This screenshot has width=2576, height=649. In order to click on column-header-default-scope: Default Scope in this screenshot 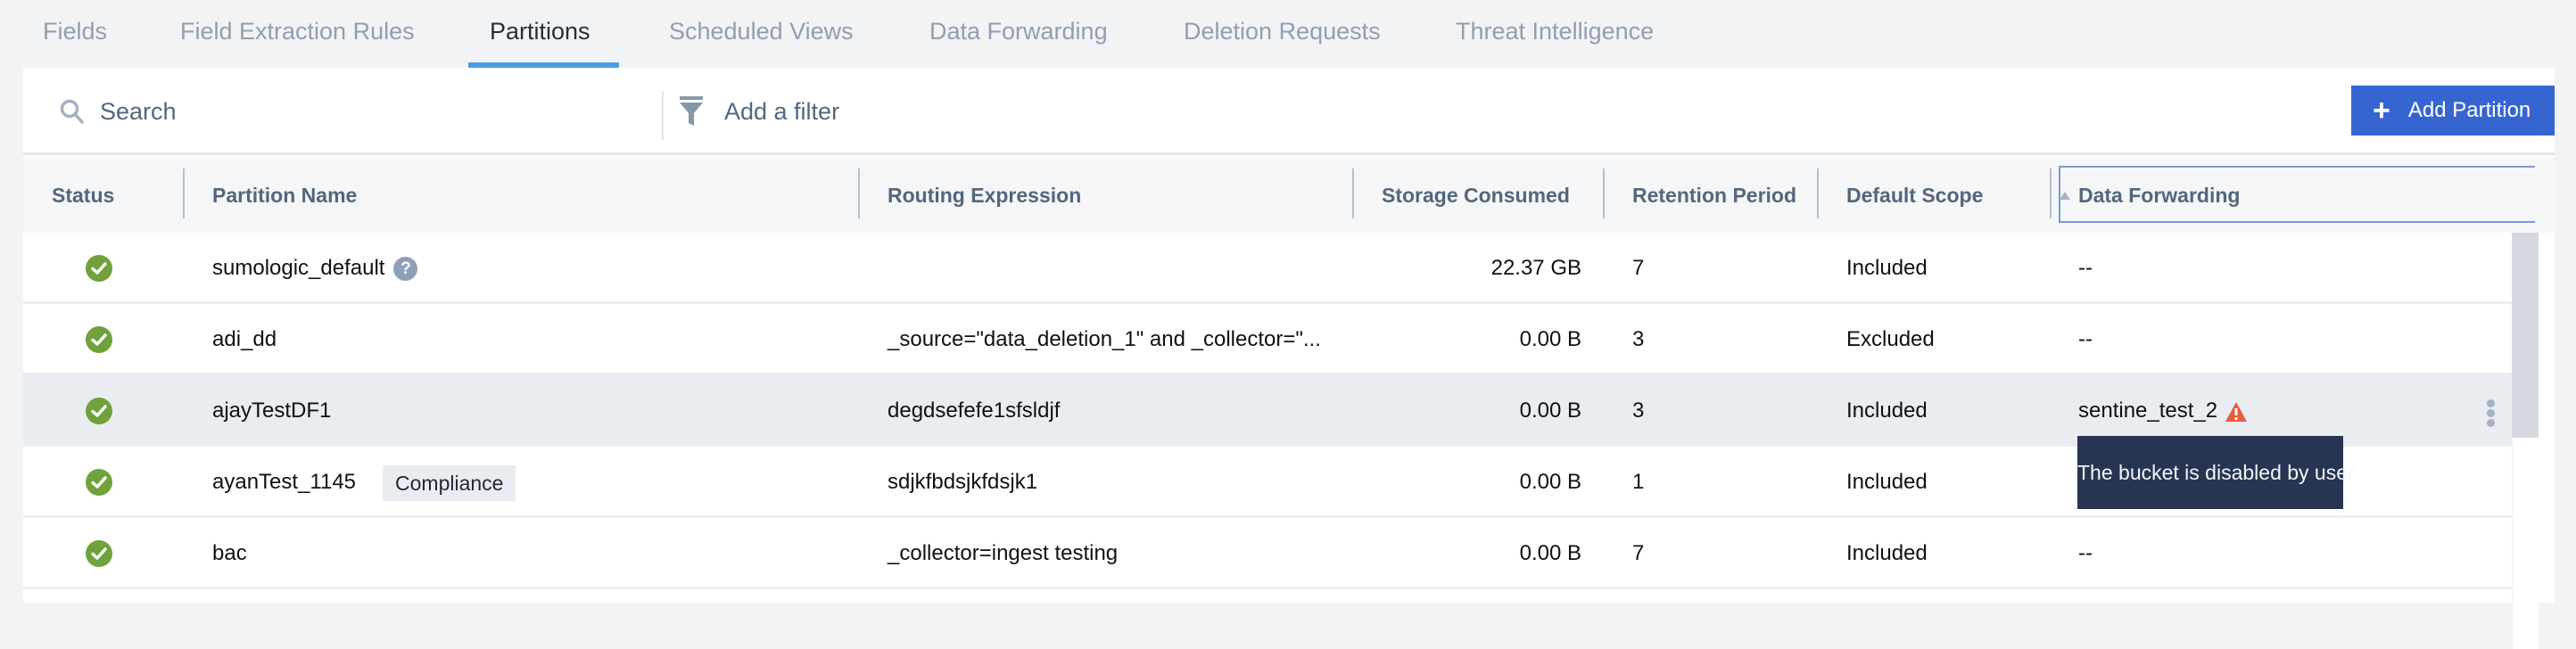, I will do `click(1915, 195)`.